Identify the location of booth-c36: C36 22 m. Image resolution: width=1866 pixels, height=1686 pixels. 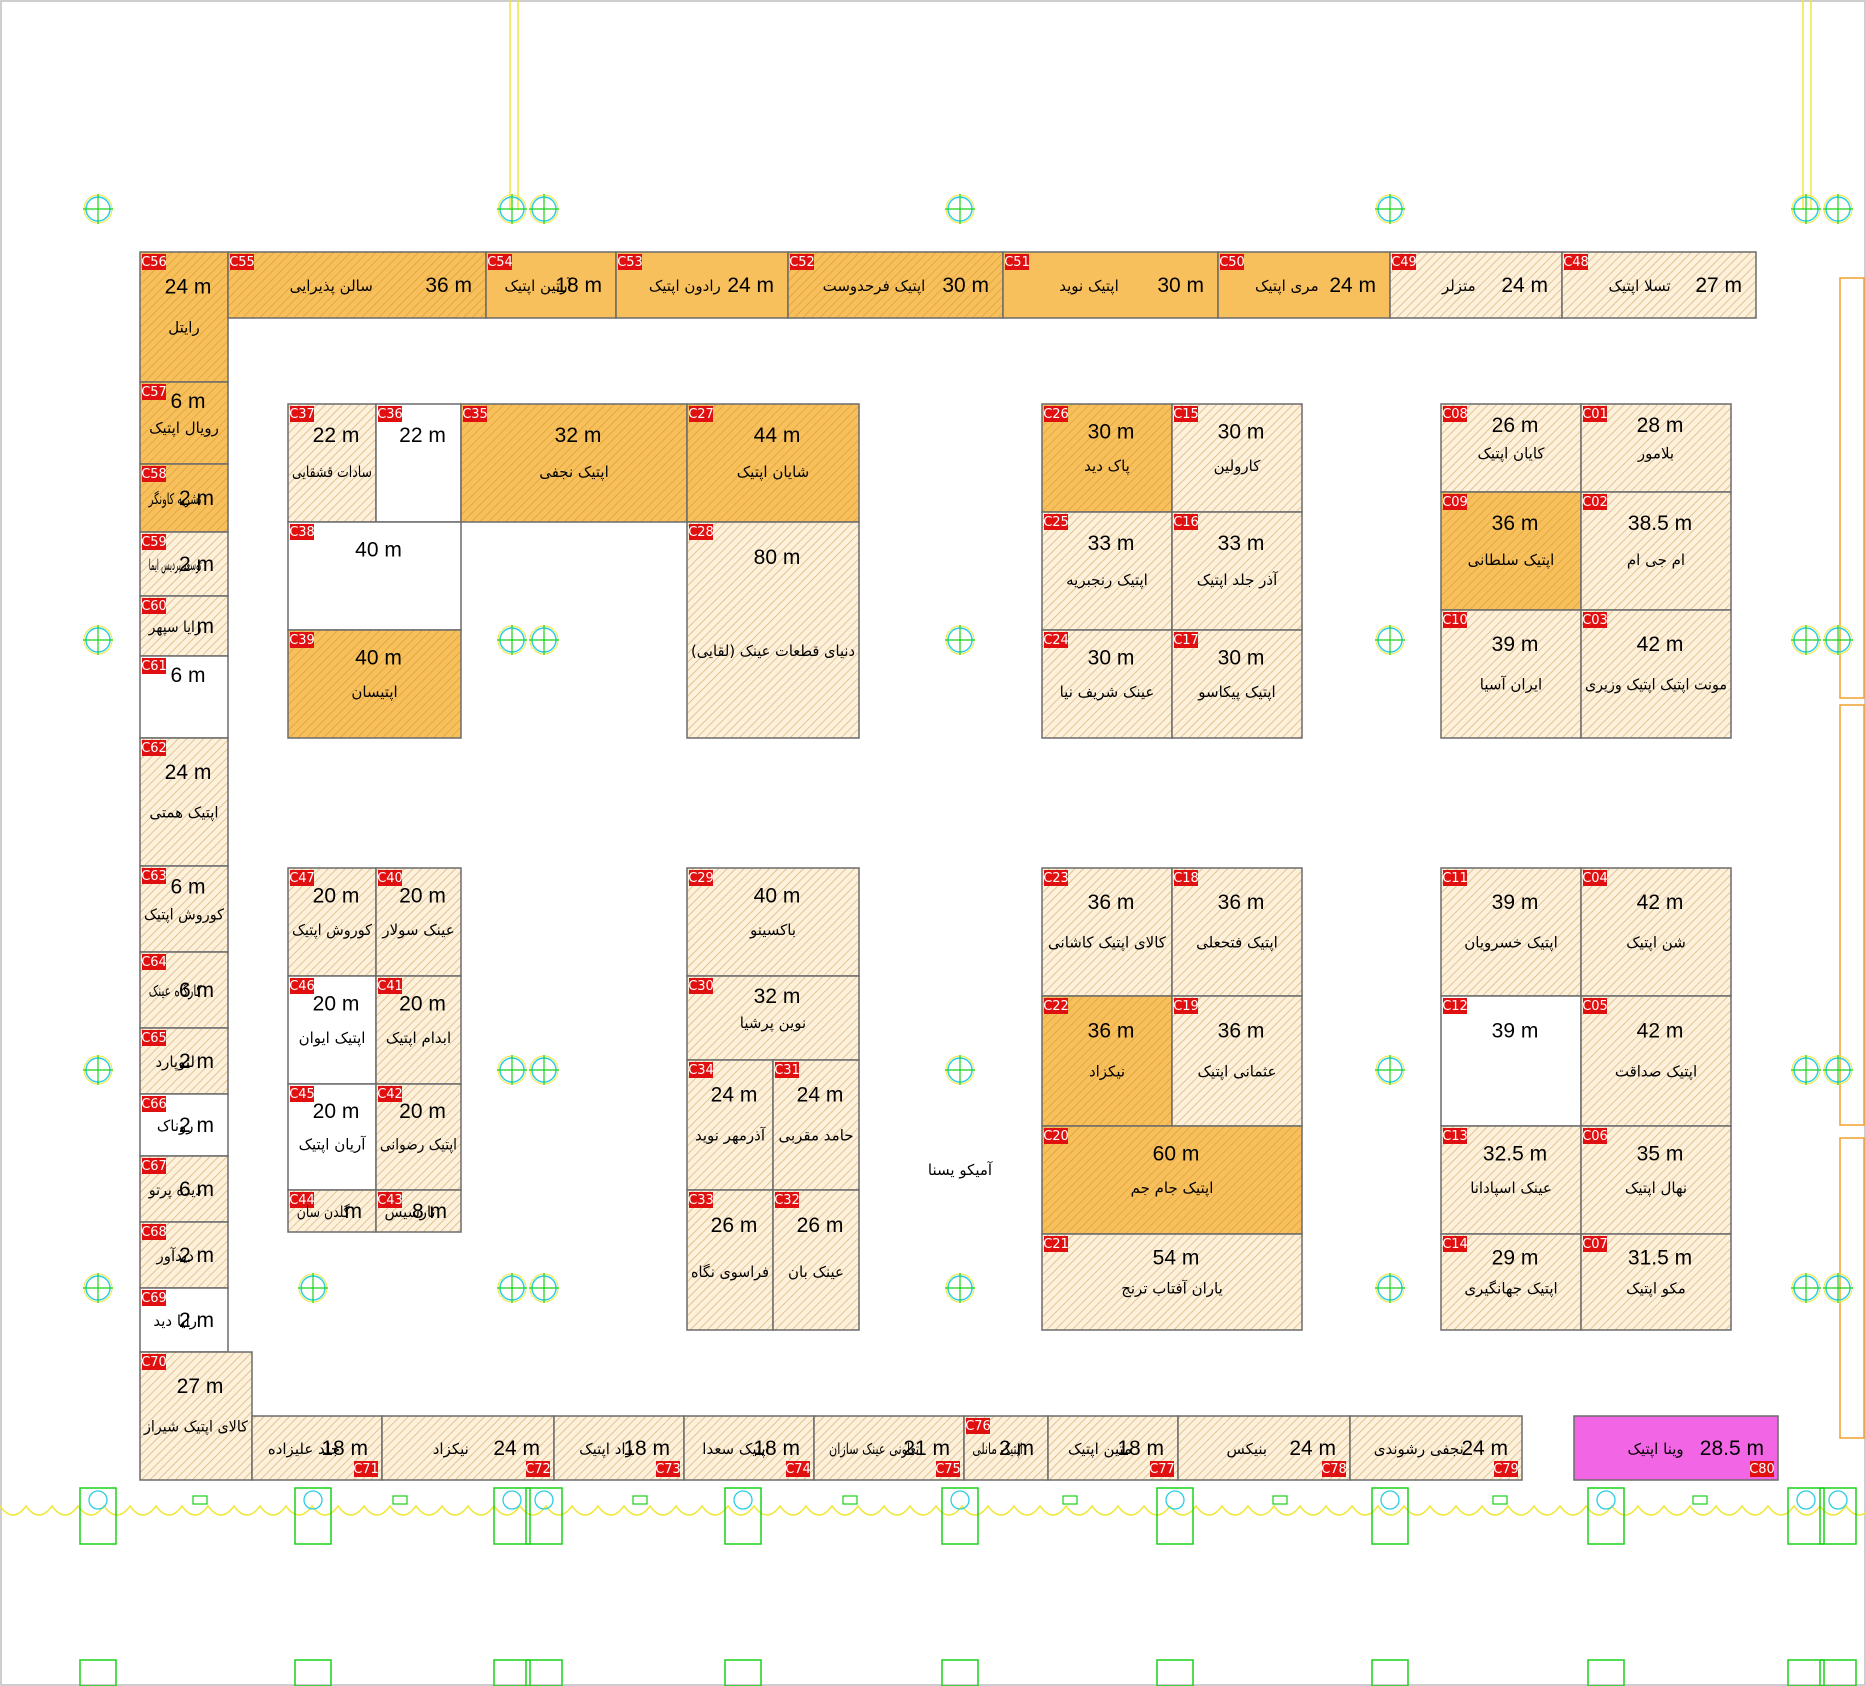
(418, 463).